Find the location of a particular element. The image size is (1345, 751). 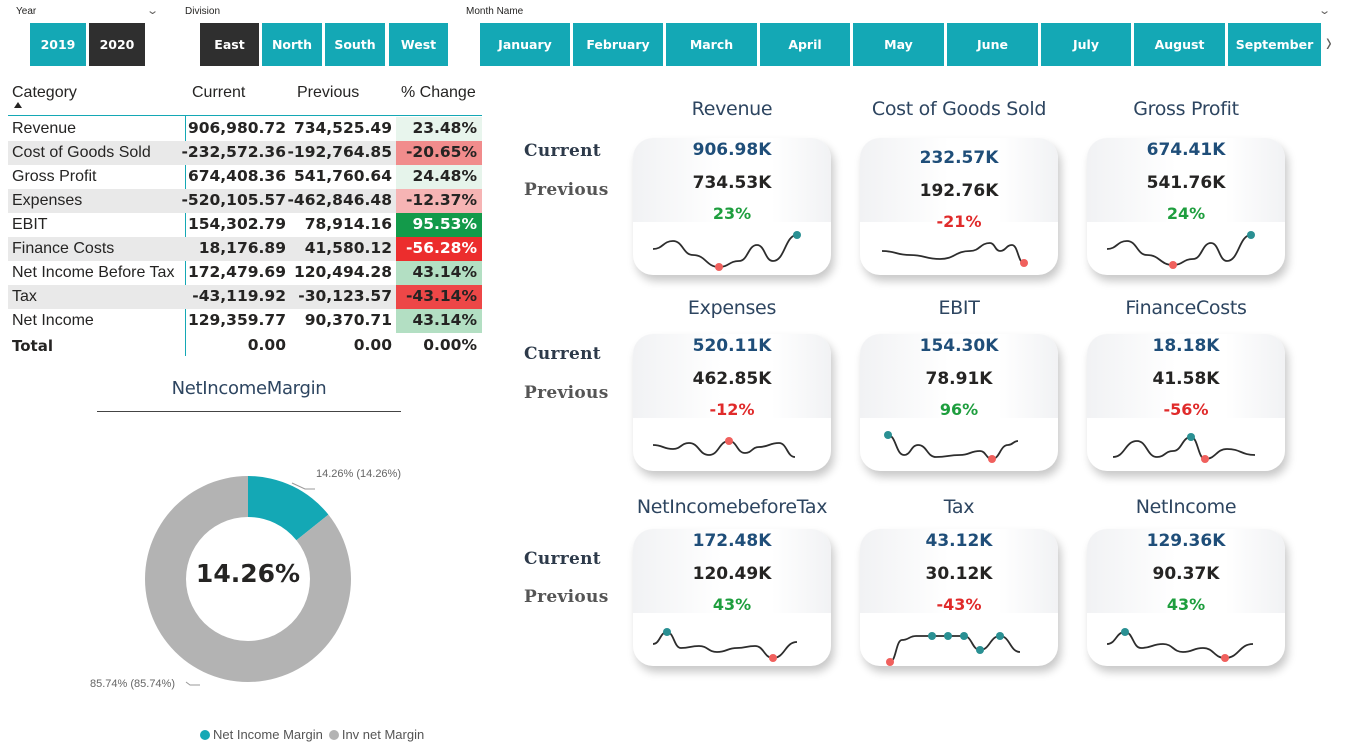

month-tile-march: March is located at coordinates (711, 44).